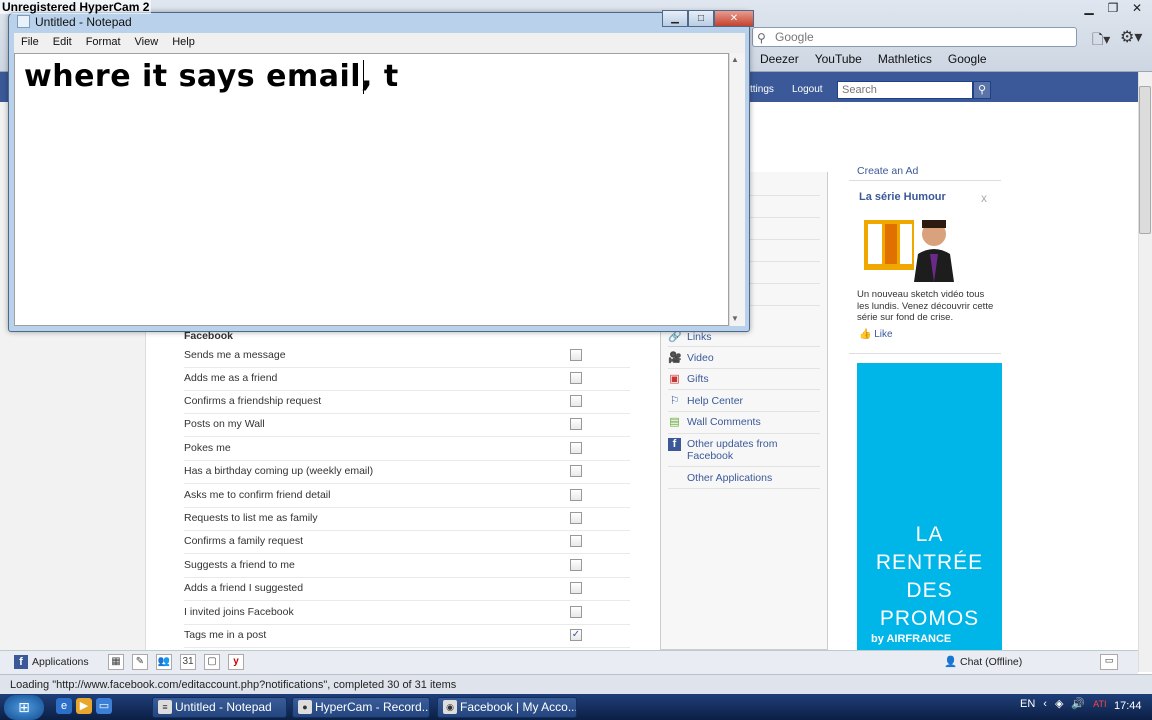 This screenshot has height=720, width=1152. I want to click on clock: 17:44, so click(1128, 706).